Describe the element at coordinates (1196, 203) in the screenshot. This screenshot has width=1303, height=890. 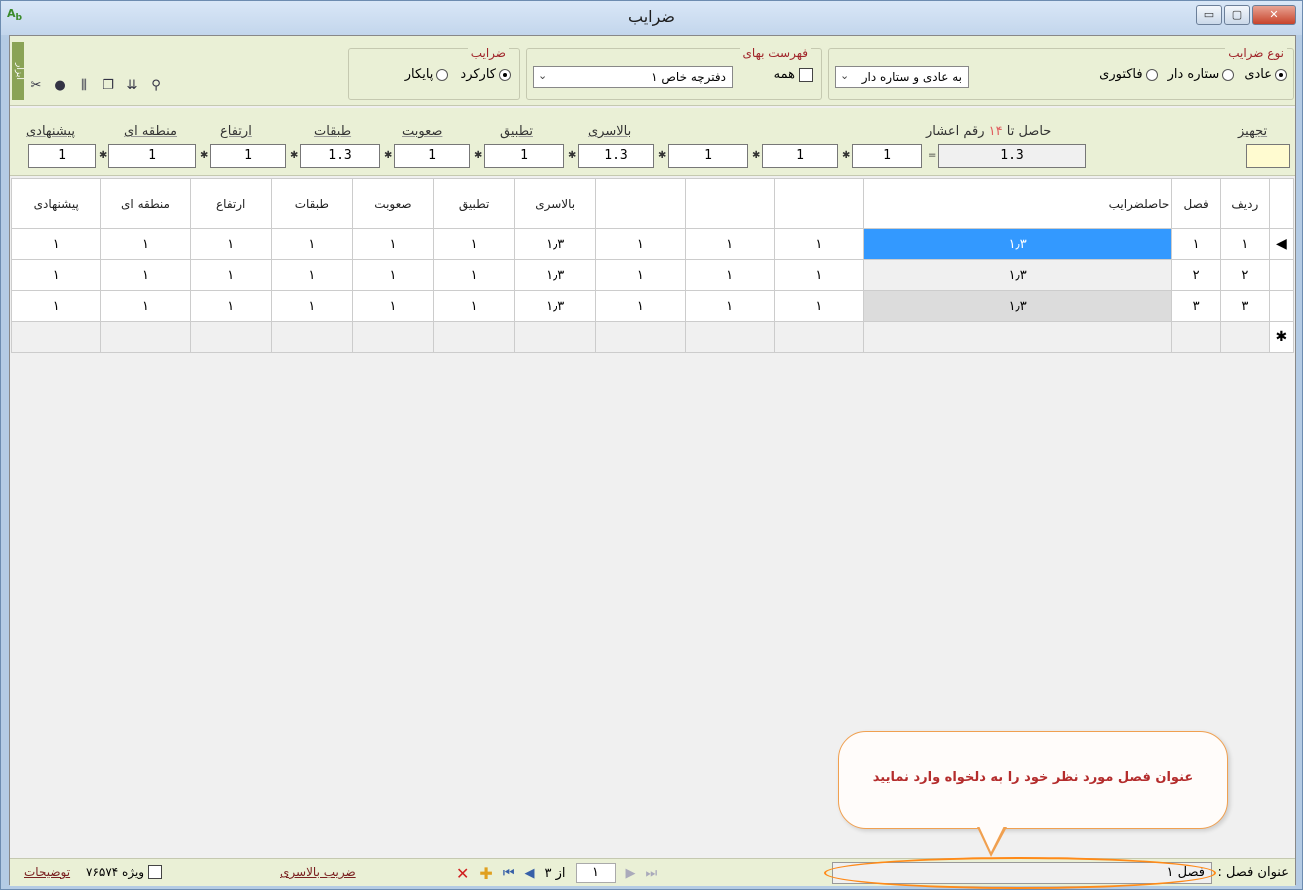
I see `column-header-1: فصل` at that location.